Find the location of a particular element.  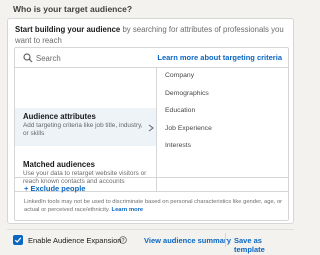

save-as-template-link: Save as template is located at coordinates (264, 245).